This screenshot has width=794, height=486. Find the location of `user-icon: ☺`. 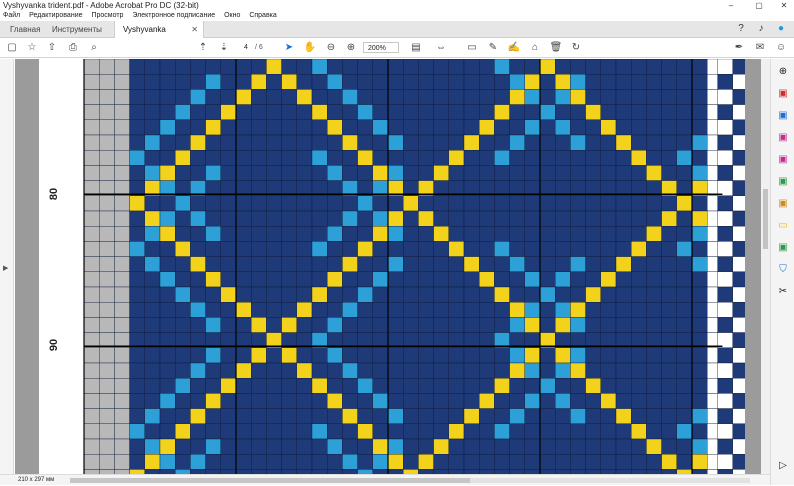

user-icon: ☺ is located at coordinates (781, 48).